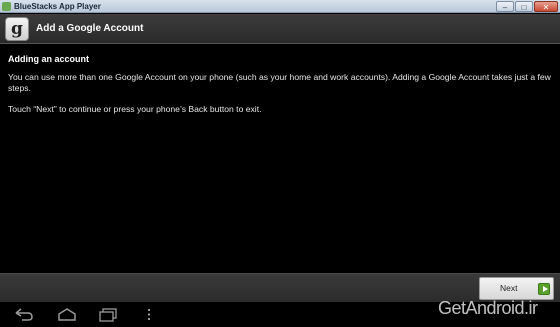 This screenshot has height=327, width=560. I want to click on minimize-button: –, so click(505, 6).